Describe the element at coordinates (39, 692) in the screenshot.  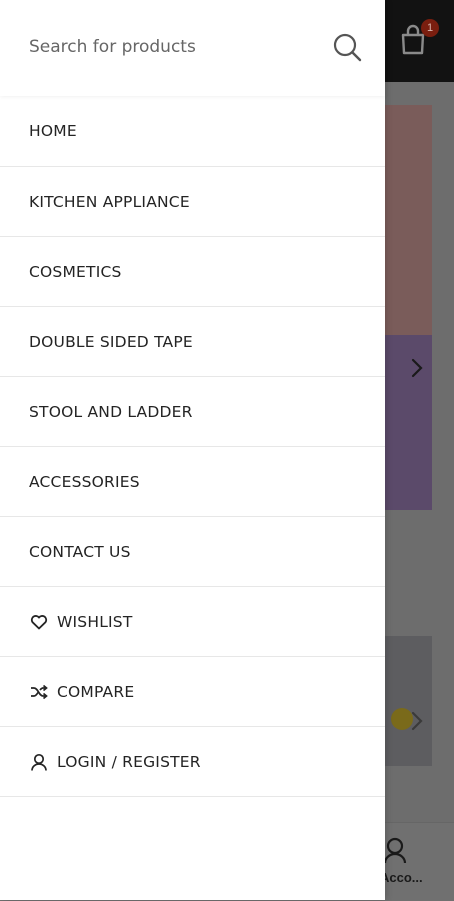
I see `shuffle-icon` at that location.